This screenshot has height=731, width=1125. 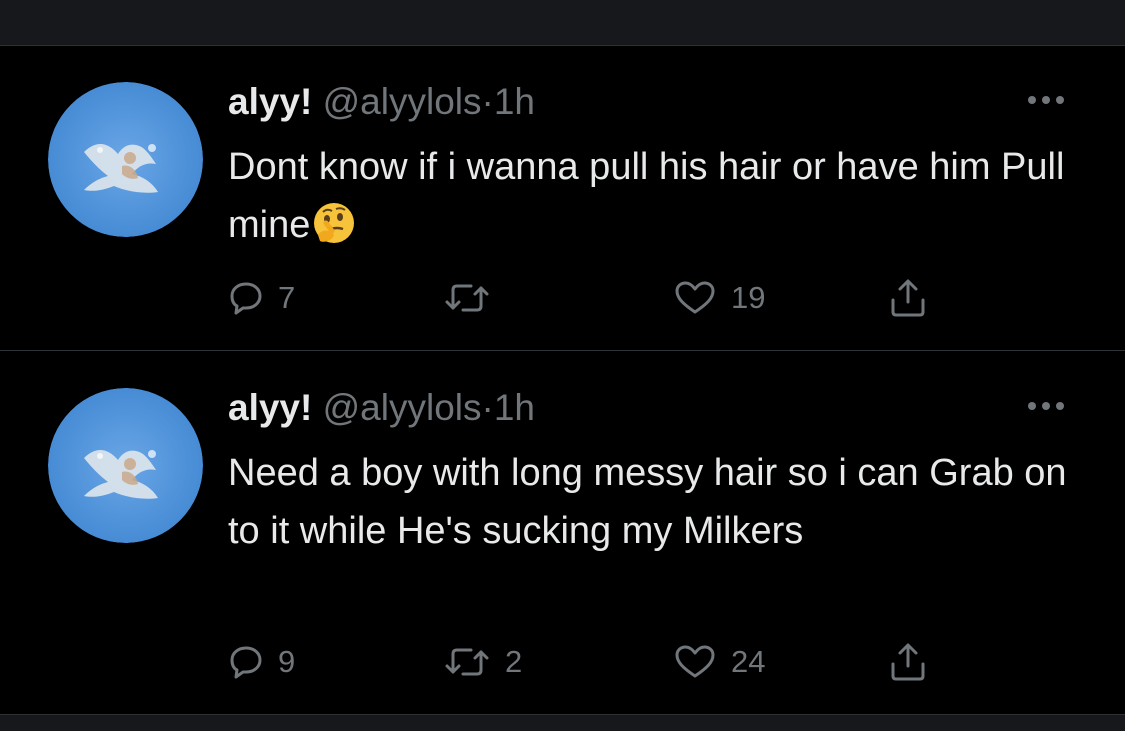 What do you see at coordinates (334, 231) in the screenshot?
I see `thinking-face-icon` at bounding box center [334, 231].